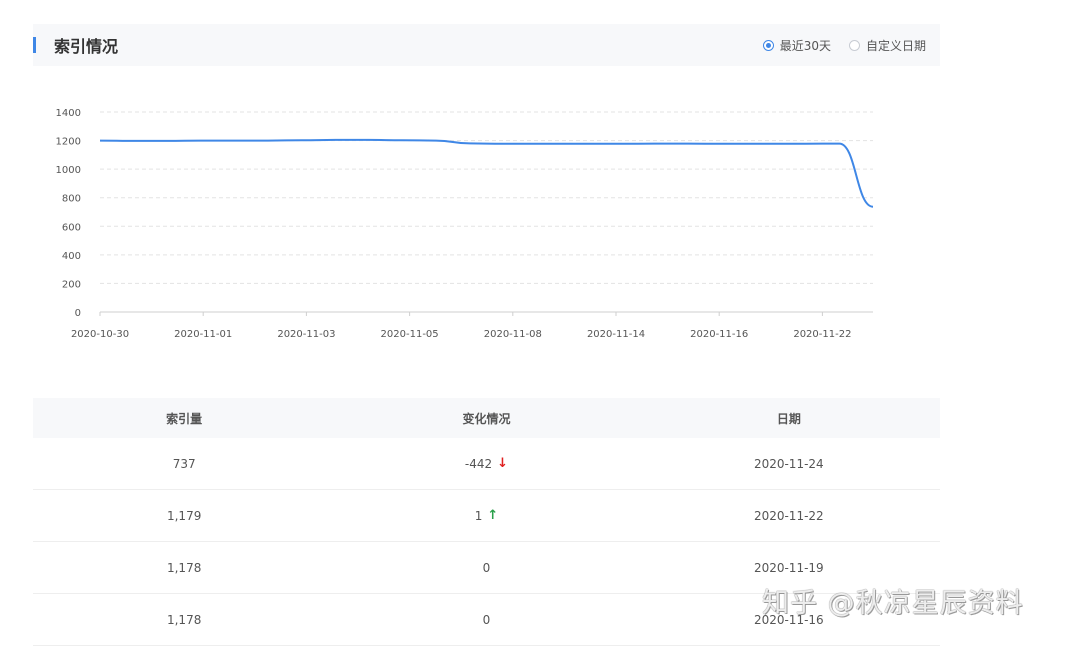  What do you see at coordinates (68, 142) in the screenshot?
I see `y-tick-label: 1200` at bounding box center [68, 142].